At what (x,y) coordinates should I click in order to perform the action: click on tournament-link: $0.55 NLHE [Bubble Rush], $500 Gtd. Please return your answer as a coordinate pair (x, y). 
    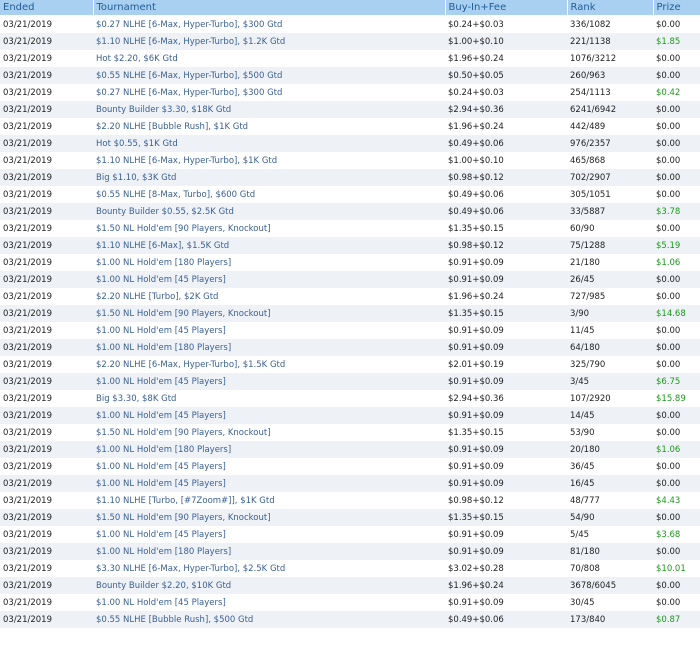
    Looking at the image, I should click on (269, 619).